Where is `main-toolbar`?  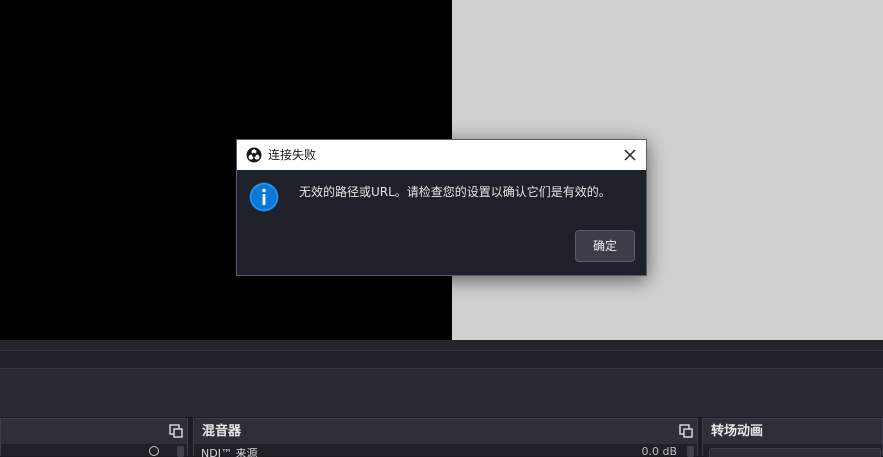 main-toolbar is located at coordinates (441, 392).